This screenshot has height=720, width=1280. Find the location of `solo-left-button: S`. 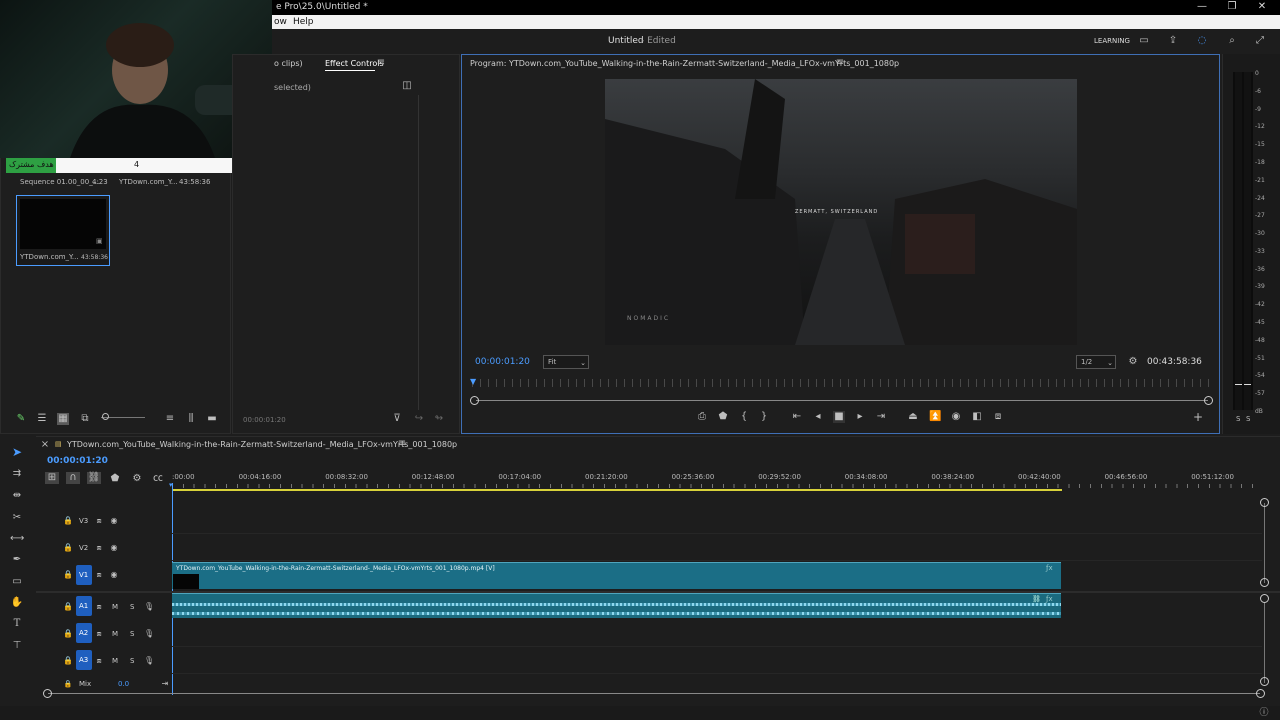

solo-left-button: S is located at coordinates (1238, 419).